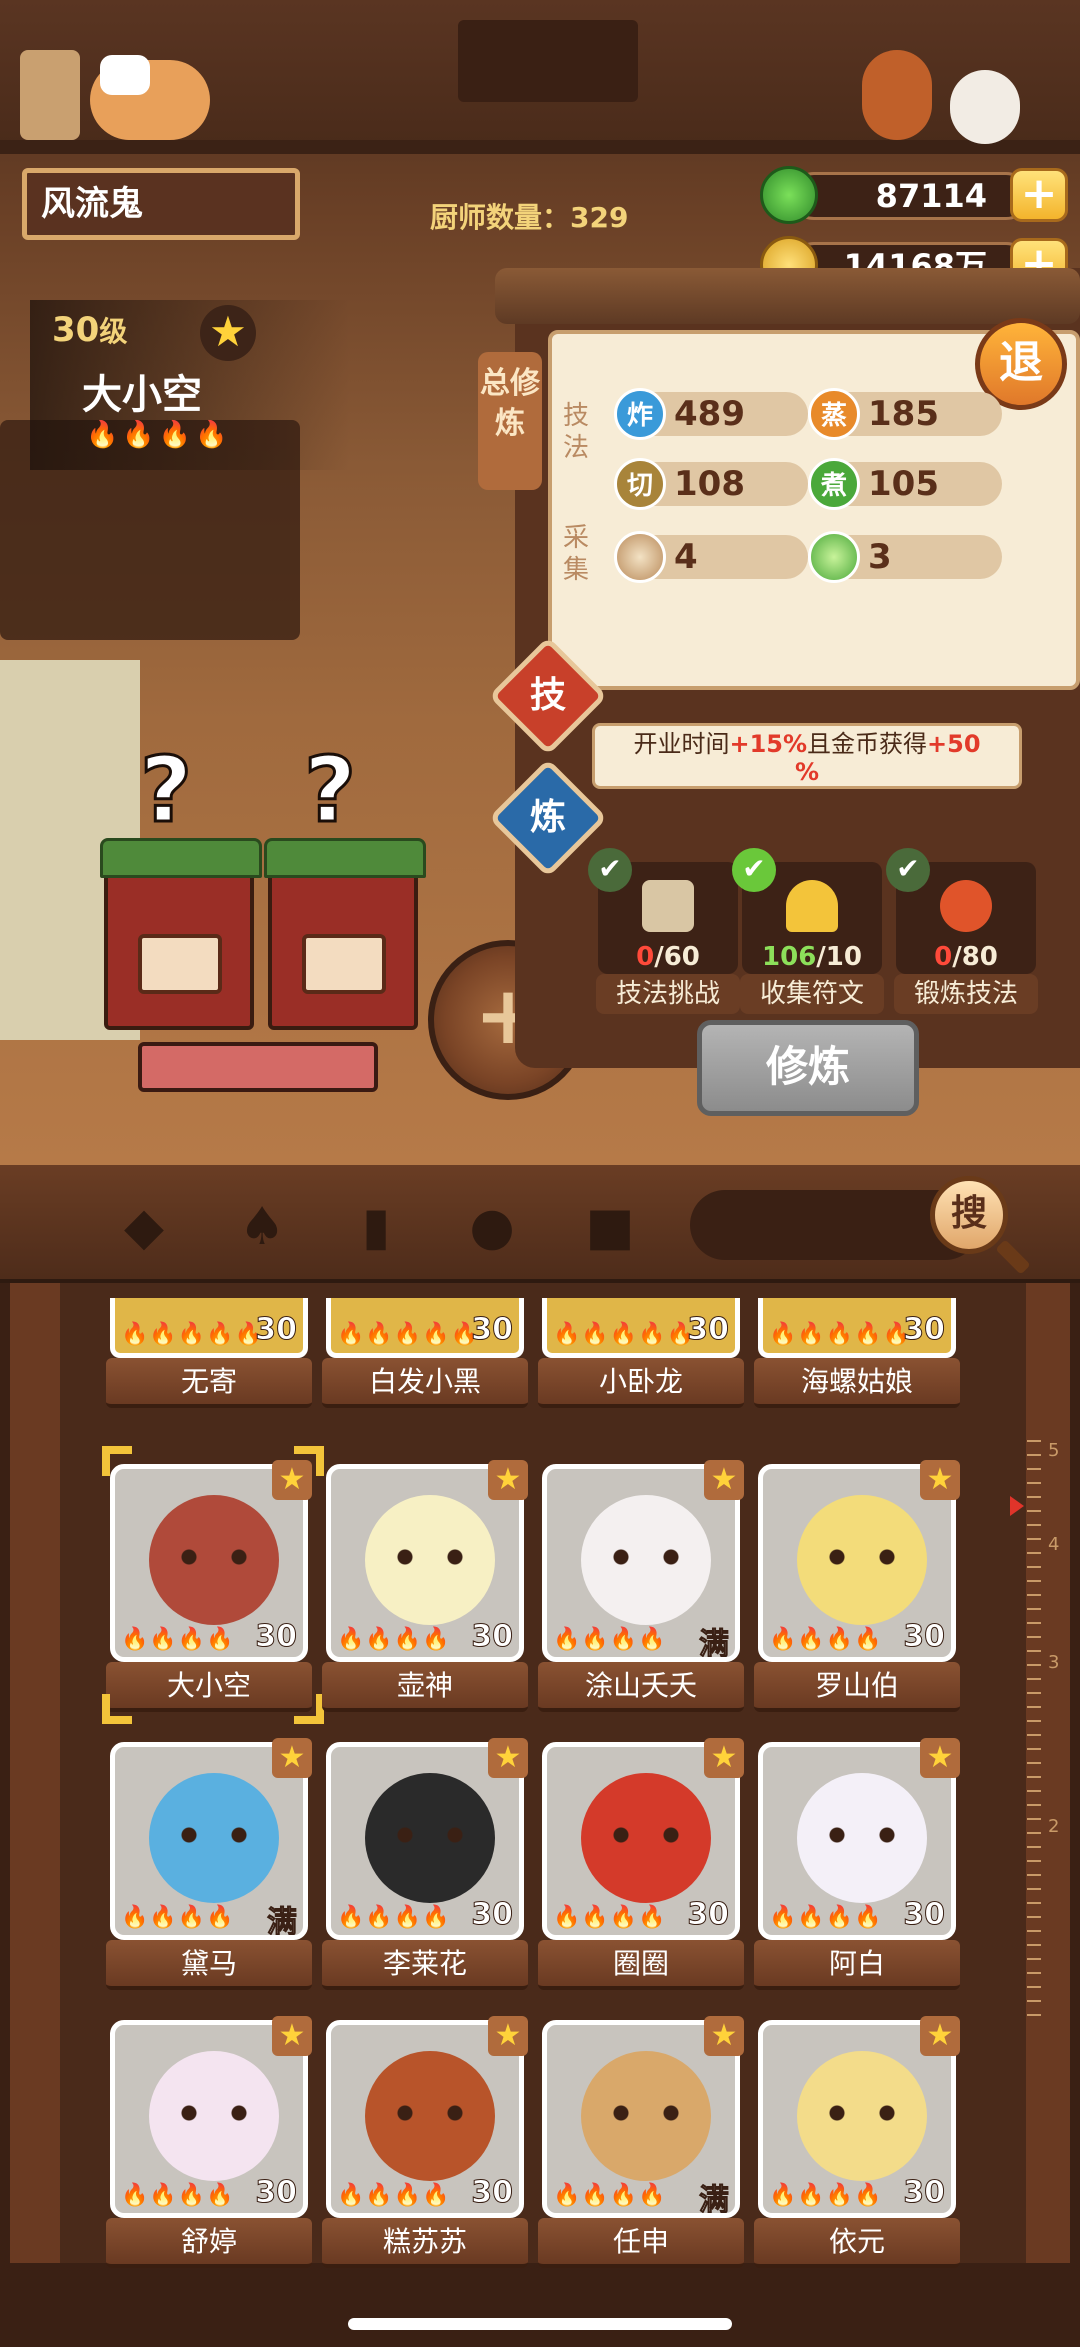 The width and height of the screenshot is (1080, 2347). What do you see at coordinates (857, 1687) in the screenshot?
I see `chef-name: 罗山伯` at bounding box center [857, 1687].